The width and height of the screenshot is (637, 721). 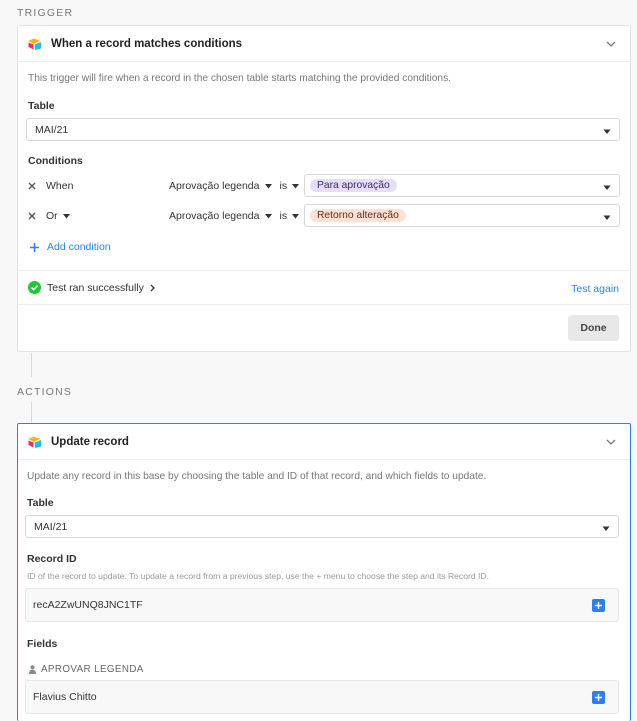 What do you see at coordinates (324, 442) in the screenshot?
I see `action-card-header: Update record` at bounding box center [324, 442].